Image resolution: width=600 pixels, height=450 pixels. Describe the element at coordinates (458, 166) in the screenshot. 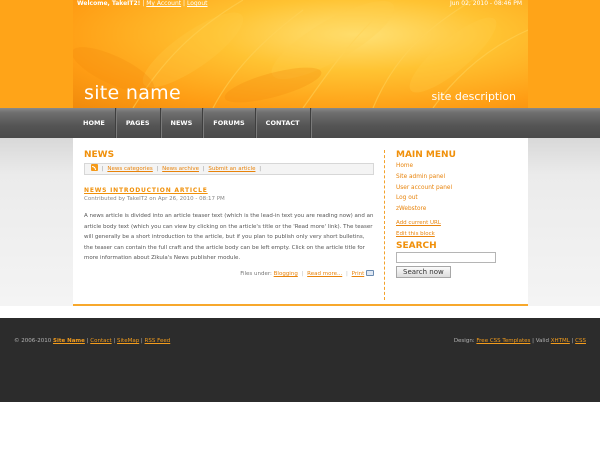

I see `menu-item-home: Home` at that location.